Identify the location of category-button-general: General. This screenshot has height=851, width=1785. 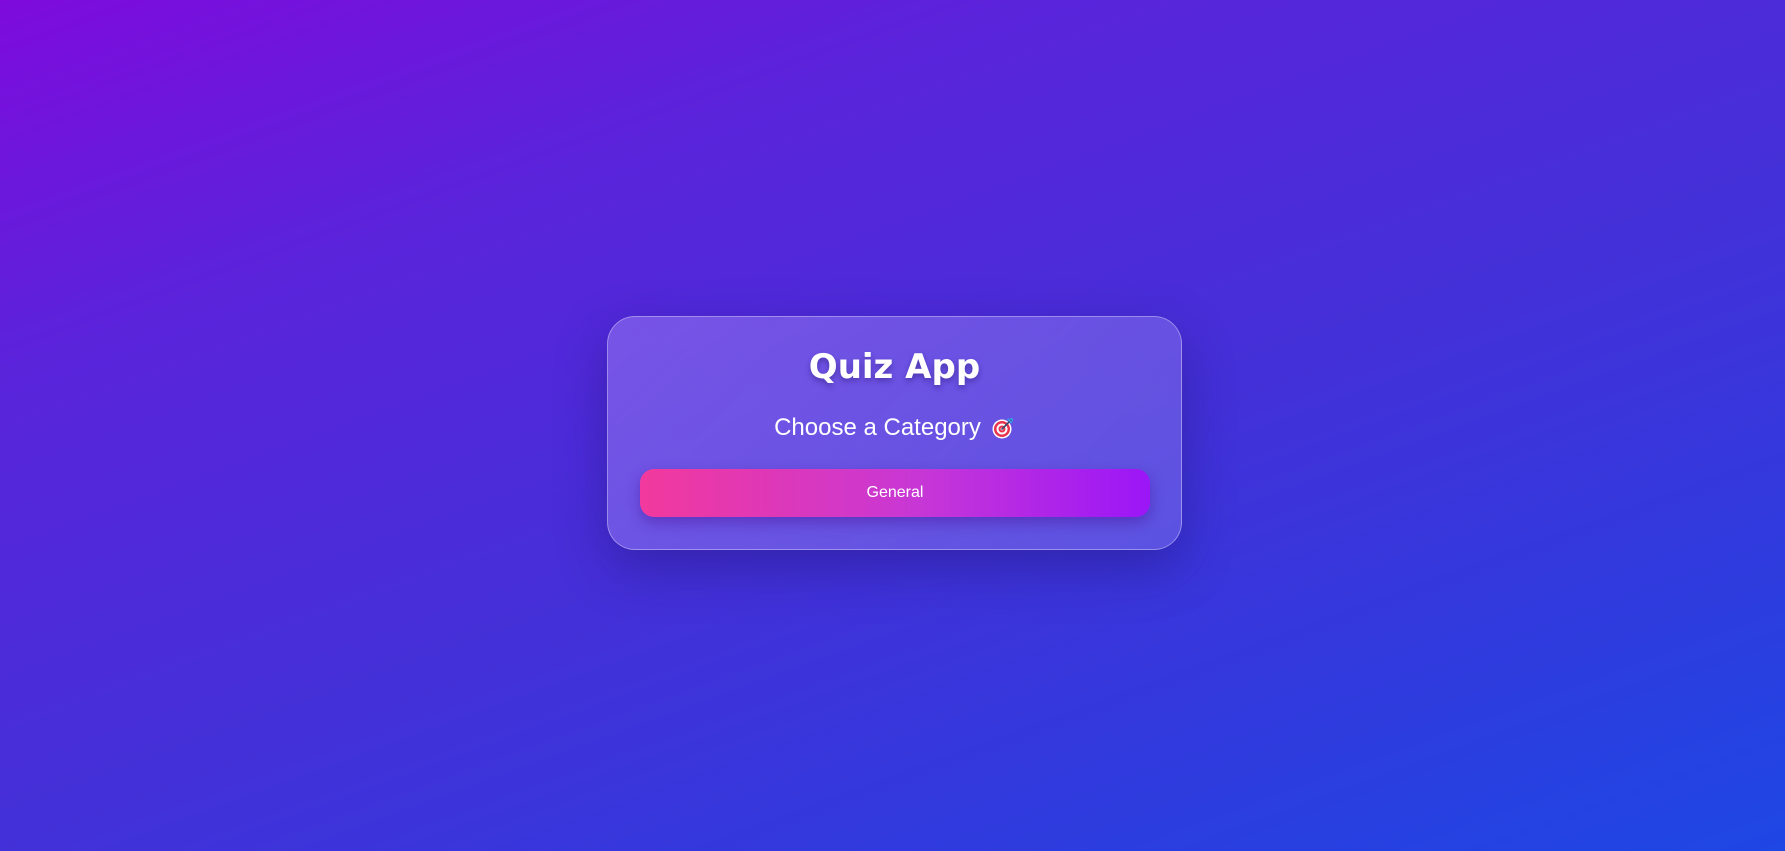
(895, 493).